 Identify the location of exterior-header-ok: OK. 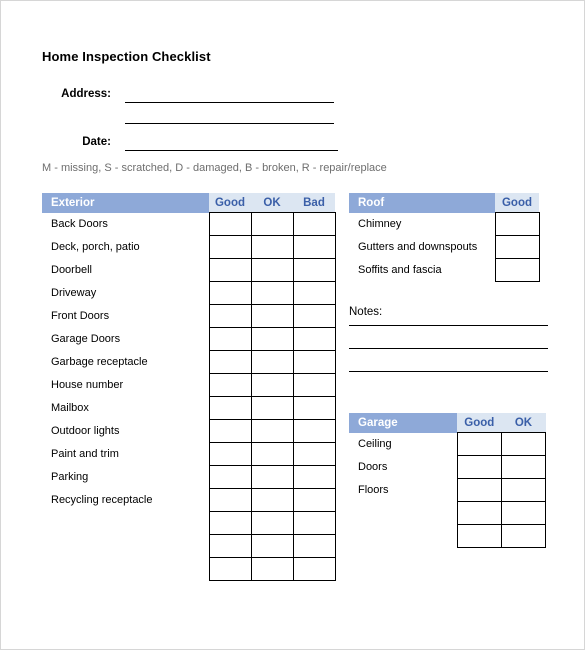
(272, 203).